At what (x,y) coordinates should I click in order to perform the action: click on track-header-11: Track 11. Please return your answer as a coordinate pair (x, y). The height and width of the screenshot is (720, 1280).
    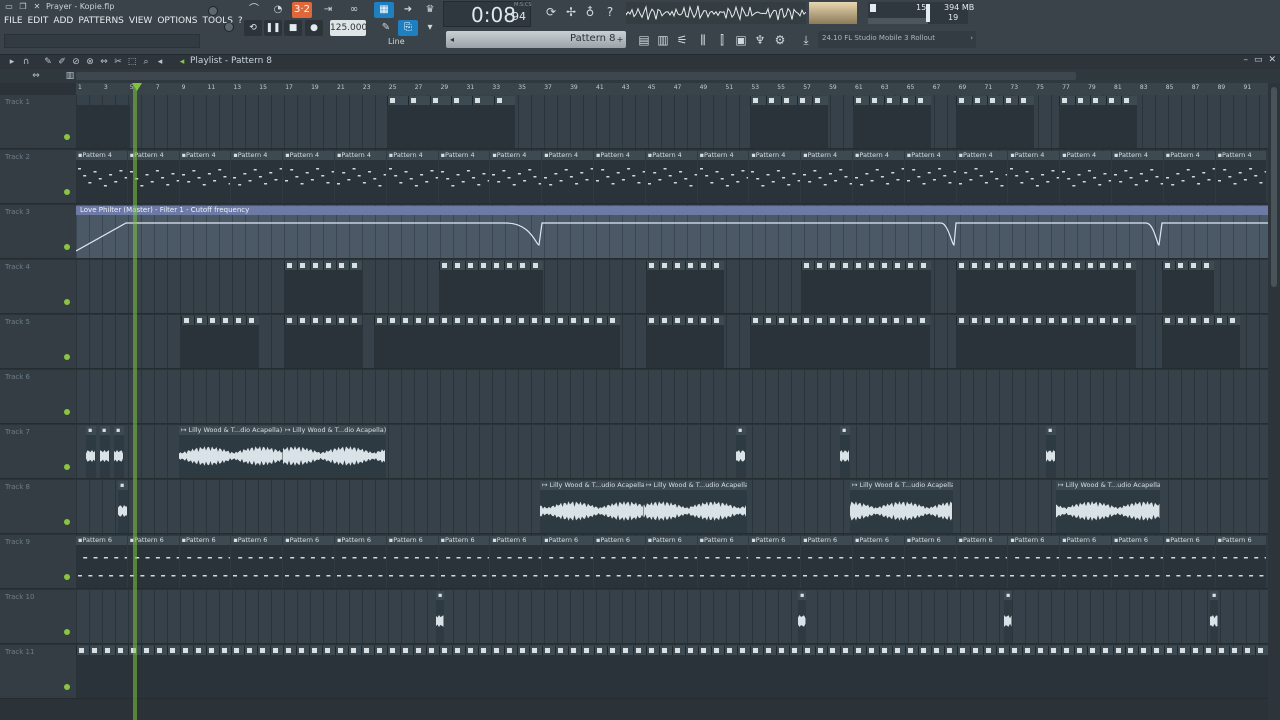
    Looking at the image, I should click on (38, 672).